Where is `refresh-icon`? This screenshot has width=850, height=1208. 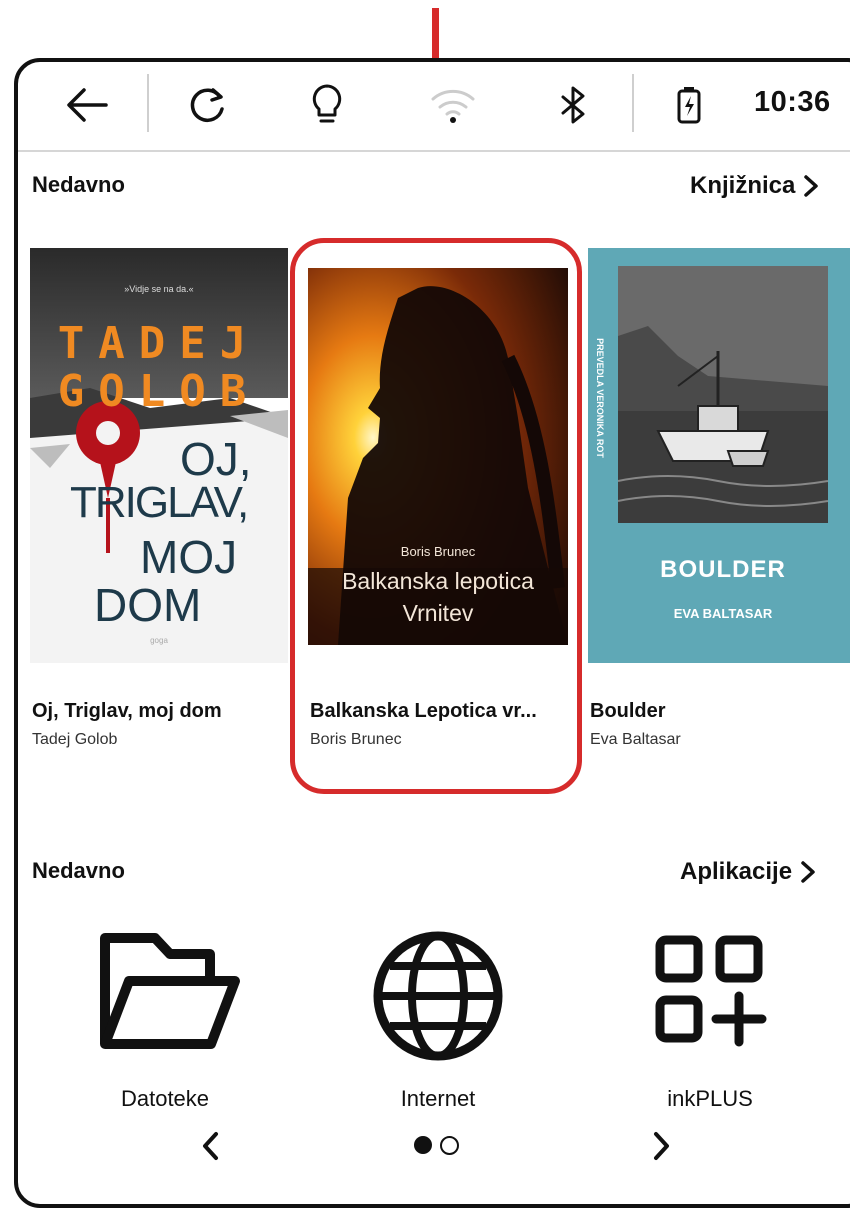 refresh-icon is located at coordinates (207, 105).